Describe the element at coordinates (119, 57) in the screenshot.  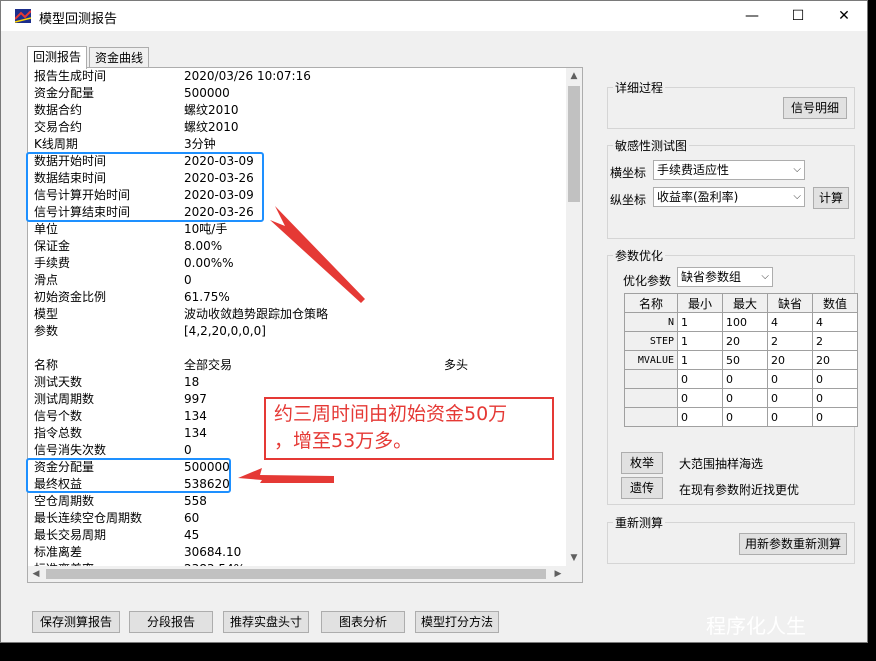
I see `tab-equity-curve: 资金曲线` at that location.